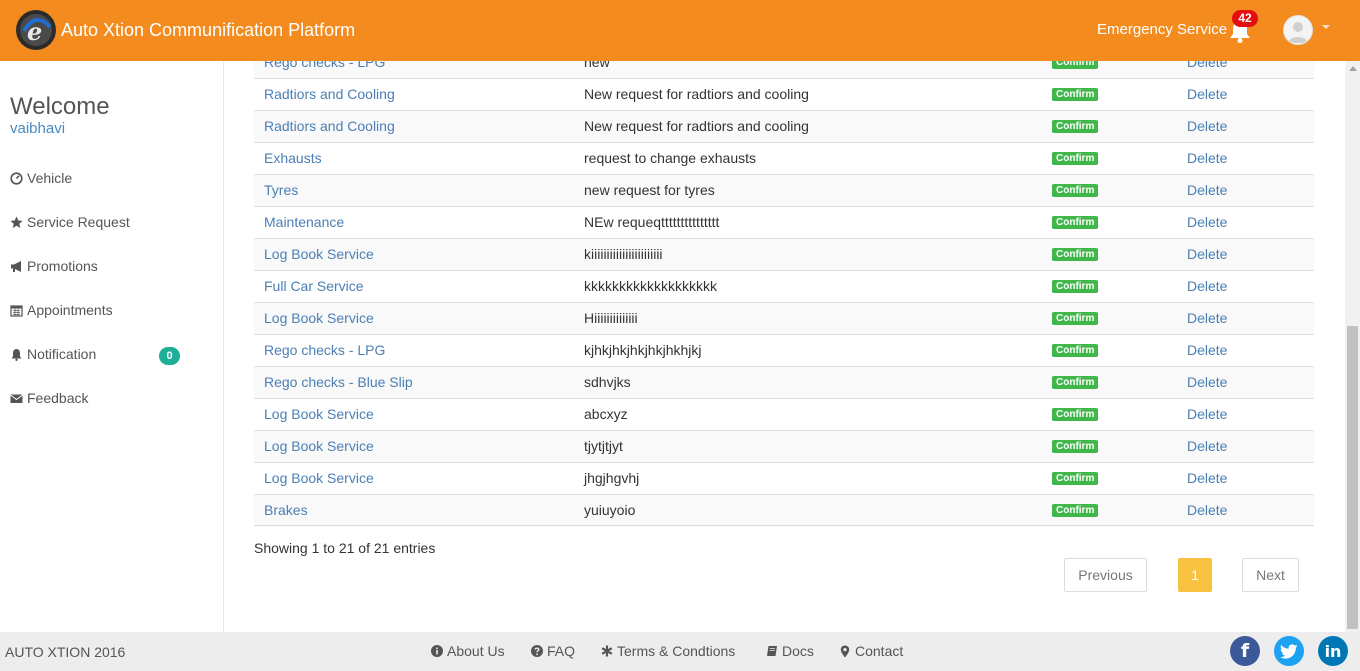 The image size is (1360, 671). Describe the element at coordinates (304, 222) in the screenshot. I see `service-name-link: Maintenance` at that location.